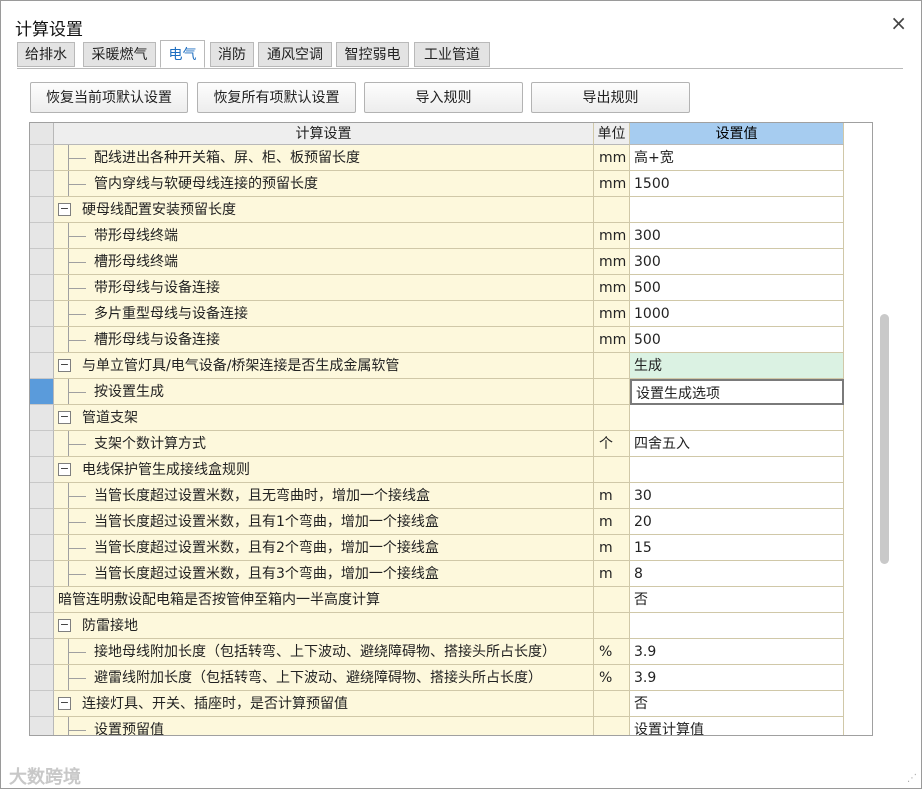 The height and width of the screenshot is (789, 922). Describe the element at coordinates (324, 418) in the screenshot. I see `setting-name-cell: − 管道支架` at that location.